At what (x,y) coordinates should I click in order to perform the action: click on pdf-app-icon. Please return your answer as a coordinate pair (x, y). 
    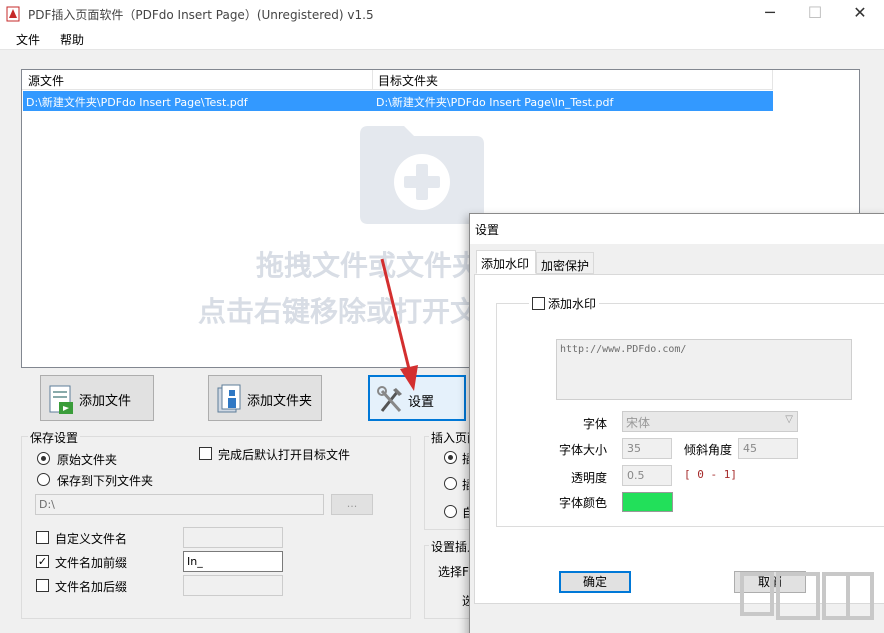
    Looking at the image, I should click on (13, 14).